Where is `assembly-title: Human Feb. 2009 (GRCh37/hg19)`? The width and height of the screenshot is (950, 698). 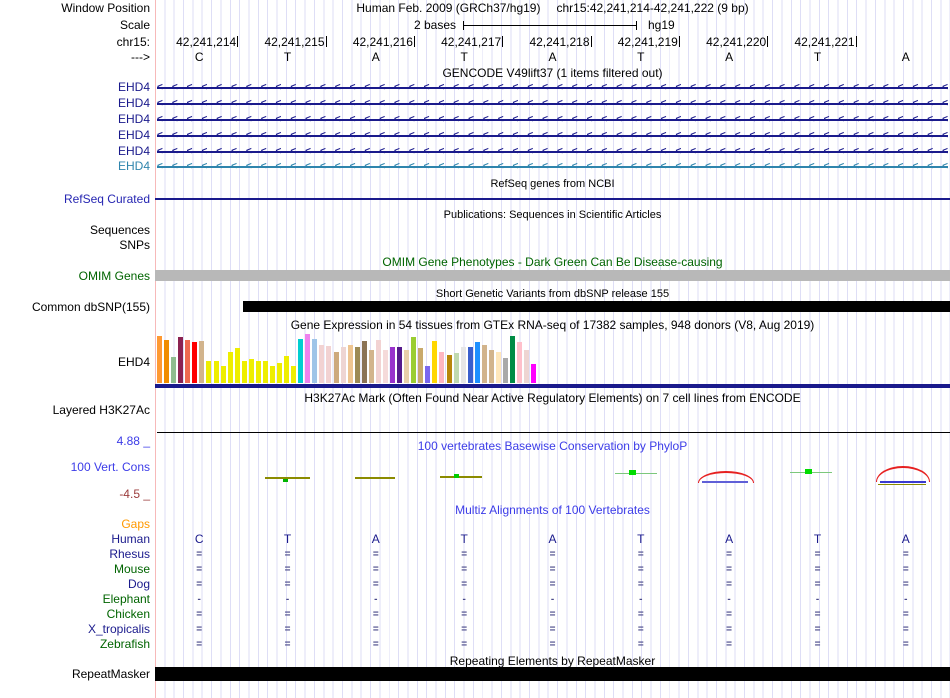 assembly-title: Human Feb. 2009 (GRCh37/hg19) is located at coordinates (448, 8).